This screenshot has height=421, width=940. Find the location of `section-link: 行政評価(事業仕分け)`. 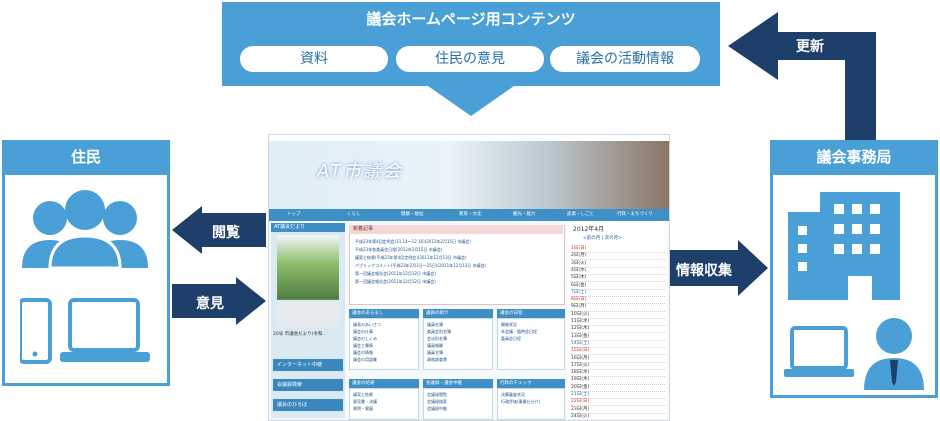

section-link: 行政評価(事業仕分け) is located at coordinates (520, 402).